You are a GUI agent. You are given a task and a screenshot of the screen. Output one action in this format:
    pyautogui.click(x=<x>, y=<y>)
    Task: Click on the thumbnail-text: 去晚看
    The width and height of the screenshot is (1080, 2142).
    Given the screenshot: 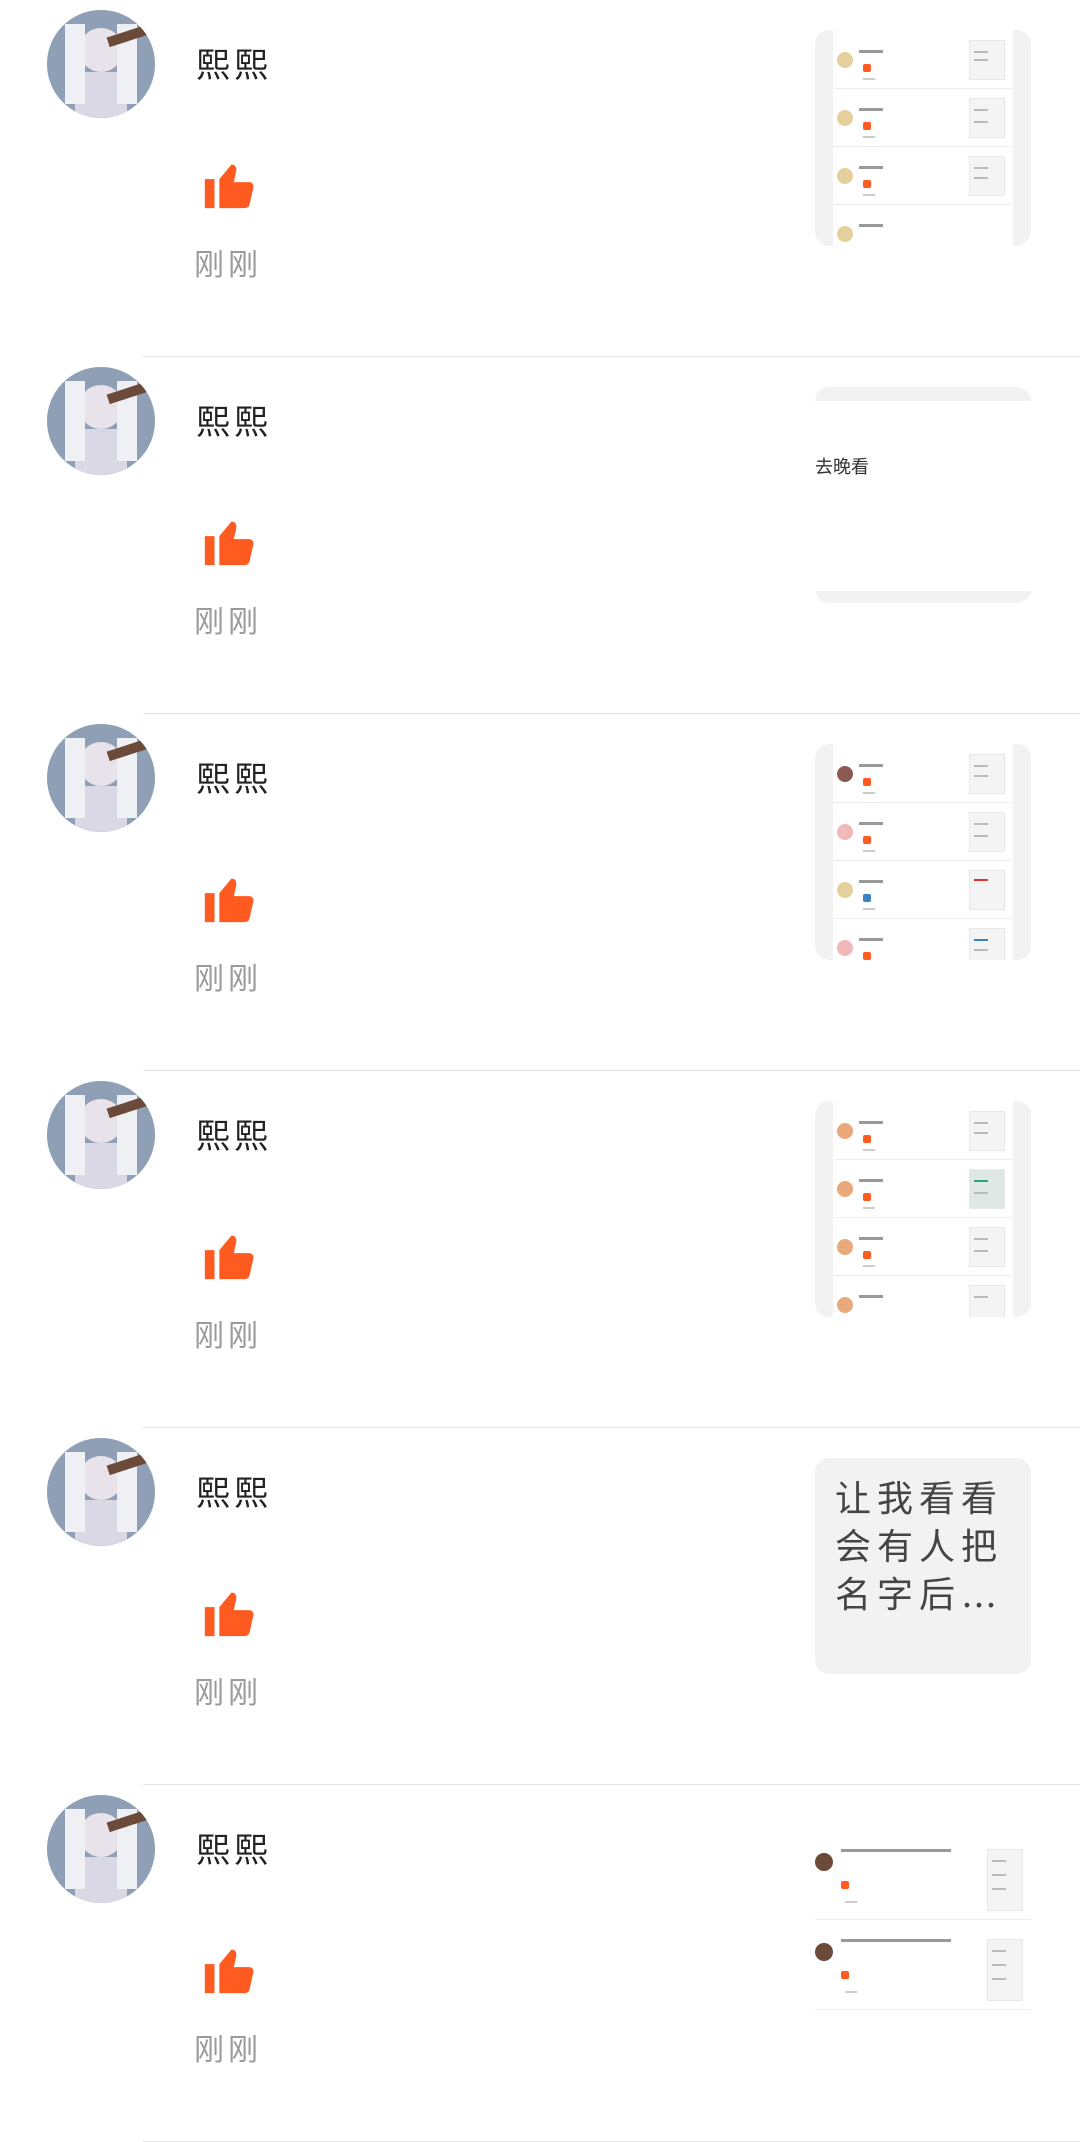 What is the action you would take?
    pyautogui.click(x=842, y=467)
    